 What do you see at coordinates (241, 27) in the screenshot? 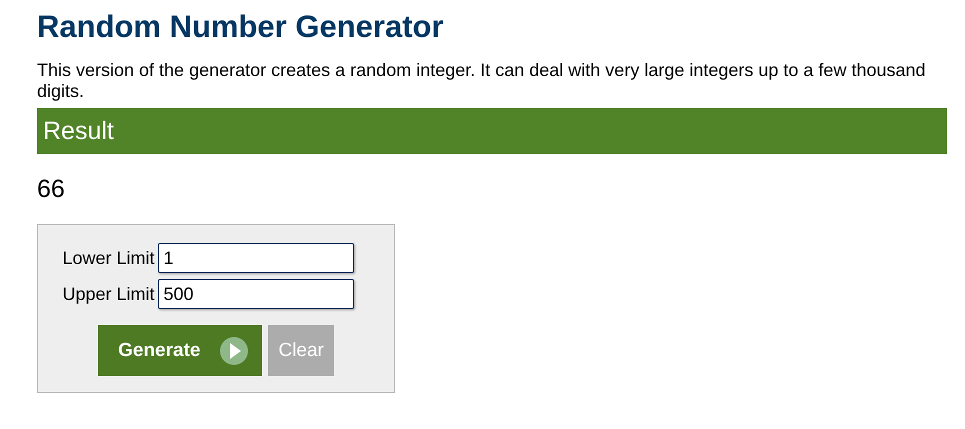
I see `page-title: Random Number Generator` at bounding box center [241, 27].